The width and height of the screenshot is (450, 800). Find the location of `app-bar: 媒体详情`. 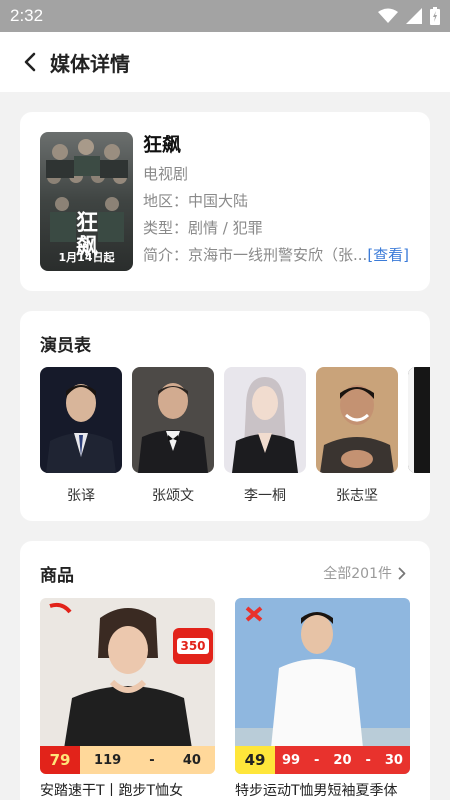

app-bar: 媒体详情 is located at coordinates (225, 62).